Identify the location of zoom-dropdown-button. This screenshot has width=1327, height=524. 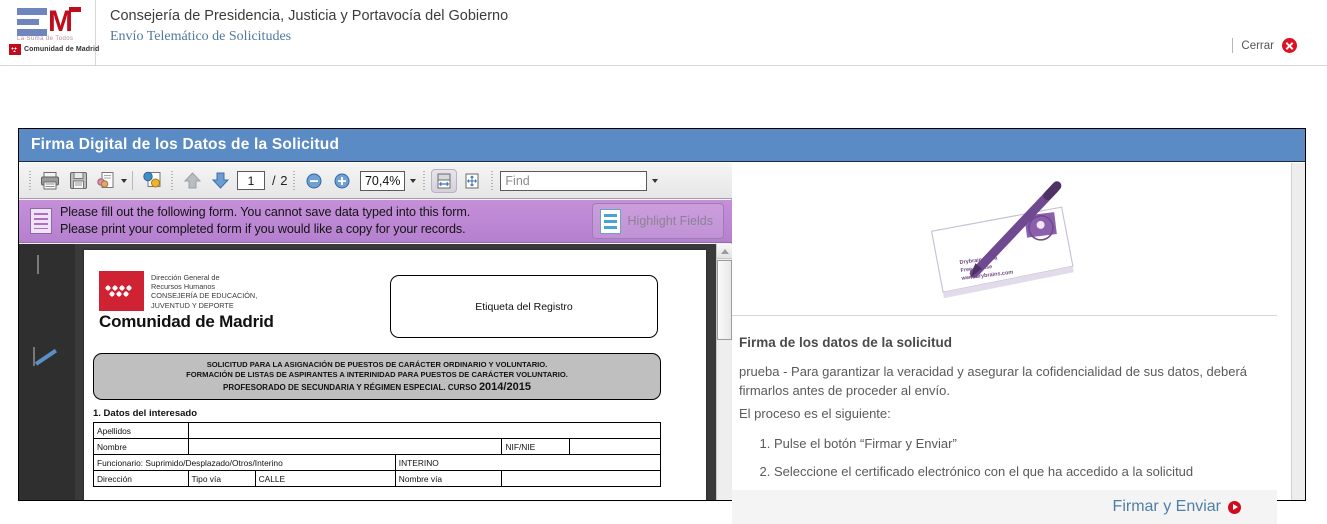
(412, 180).